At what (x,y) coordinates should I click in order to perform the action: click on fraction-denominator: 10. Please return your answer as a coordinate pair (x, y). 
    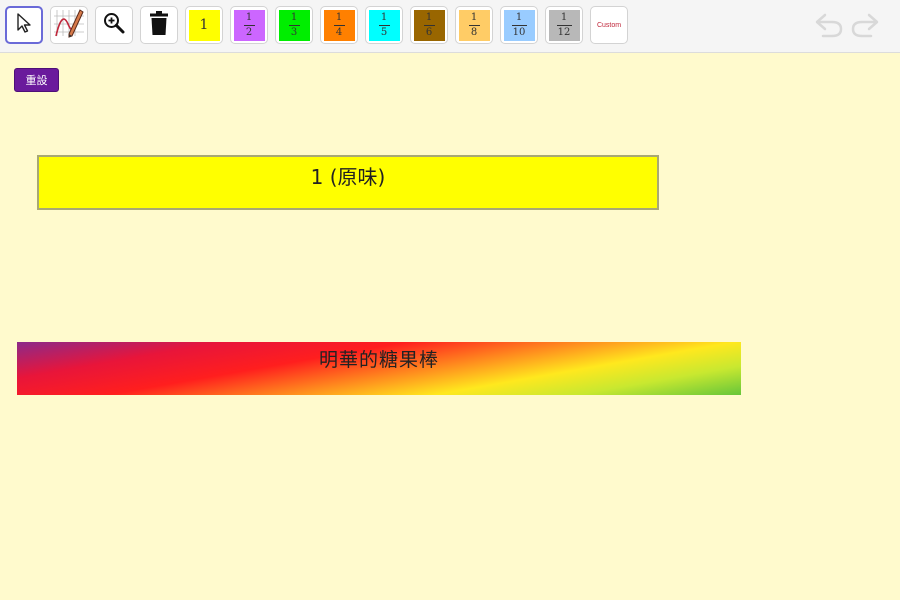
    Looking at the image, I should click on (519, 32).